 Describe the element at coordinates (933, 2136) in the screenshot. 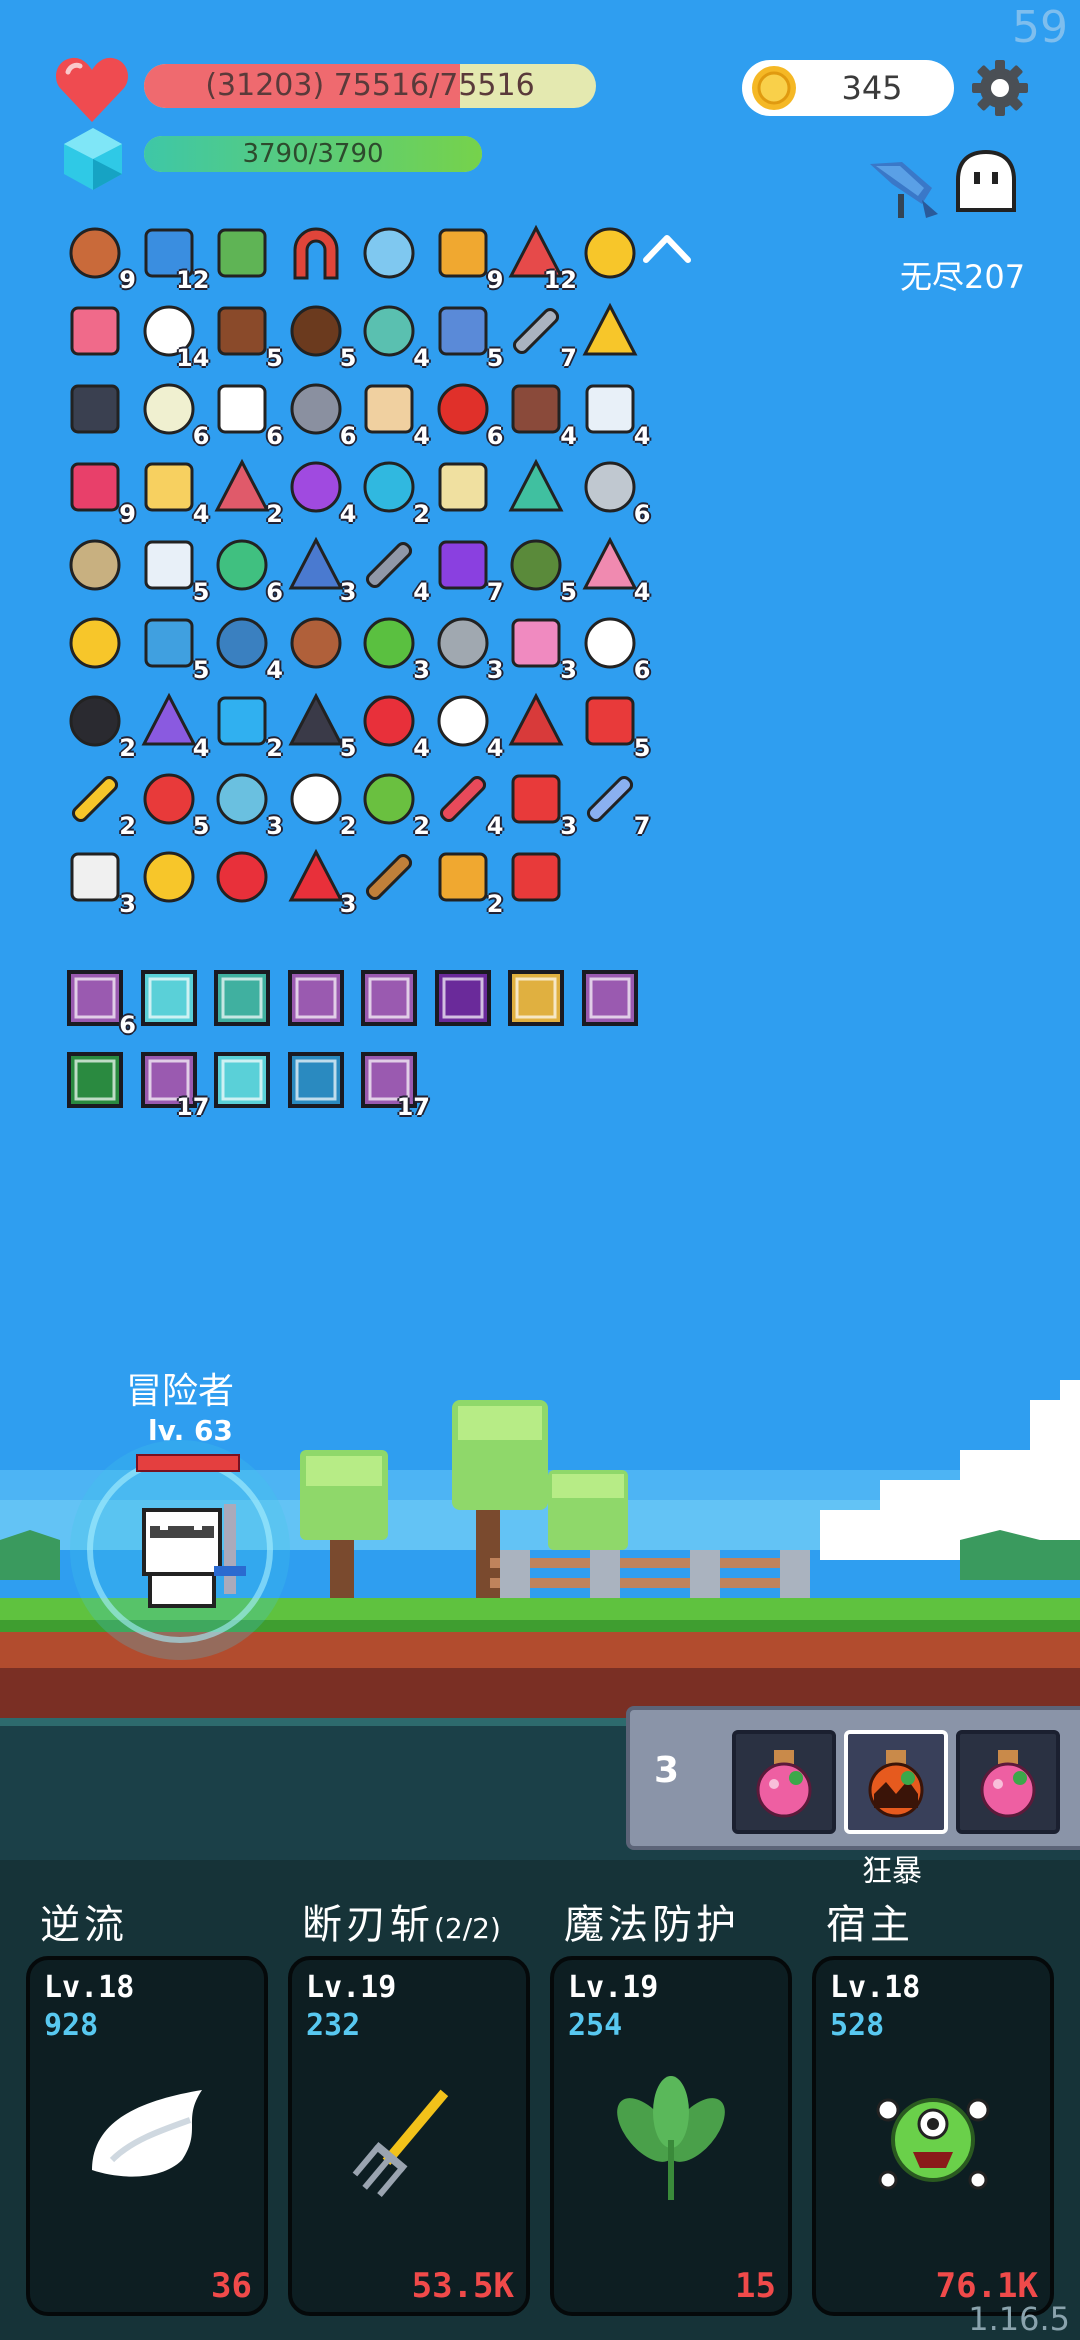

I see `skill-card: Lv.18 528 76.1K` at that location.